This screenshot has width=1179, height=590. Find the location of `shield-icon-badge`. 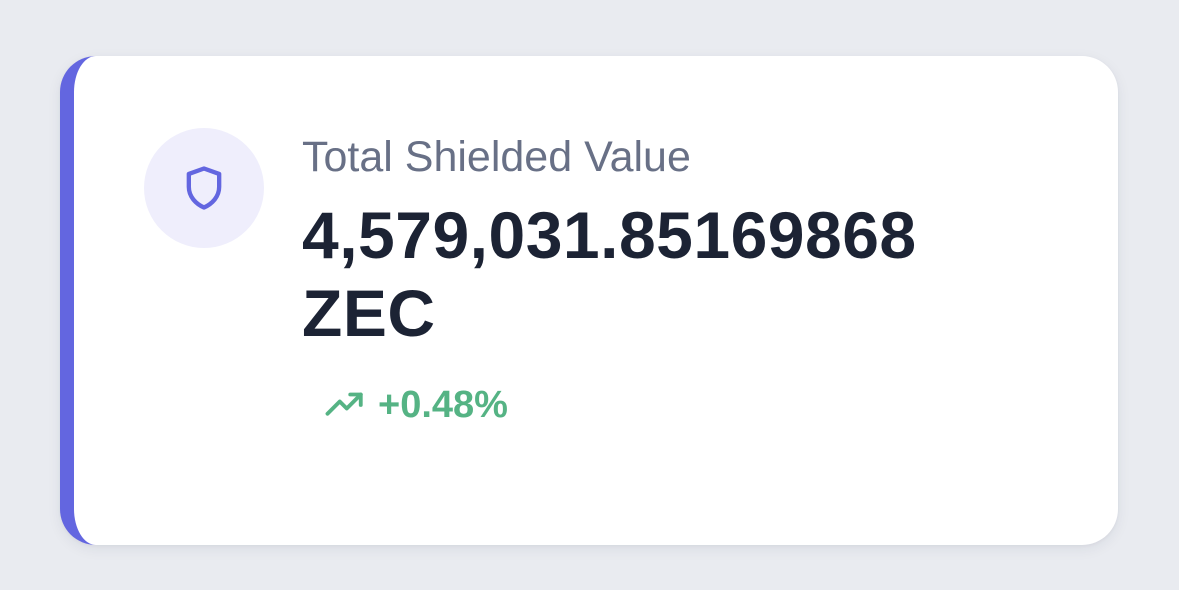

shield-icon-badge is located at coordinates (204, 188).